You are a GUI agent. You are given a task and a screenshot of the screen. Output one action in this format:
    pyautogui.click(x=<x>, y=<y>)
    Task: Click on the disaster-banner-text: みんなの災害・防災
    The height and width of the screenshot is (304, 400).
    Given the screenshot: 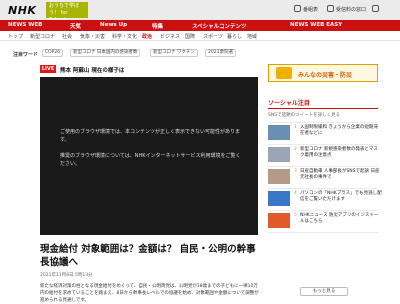 What is the action you would take?
    pyautogui.click(x=325, y=74)
    